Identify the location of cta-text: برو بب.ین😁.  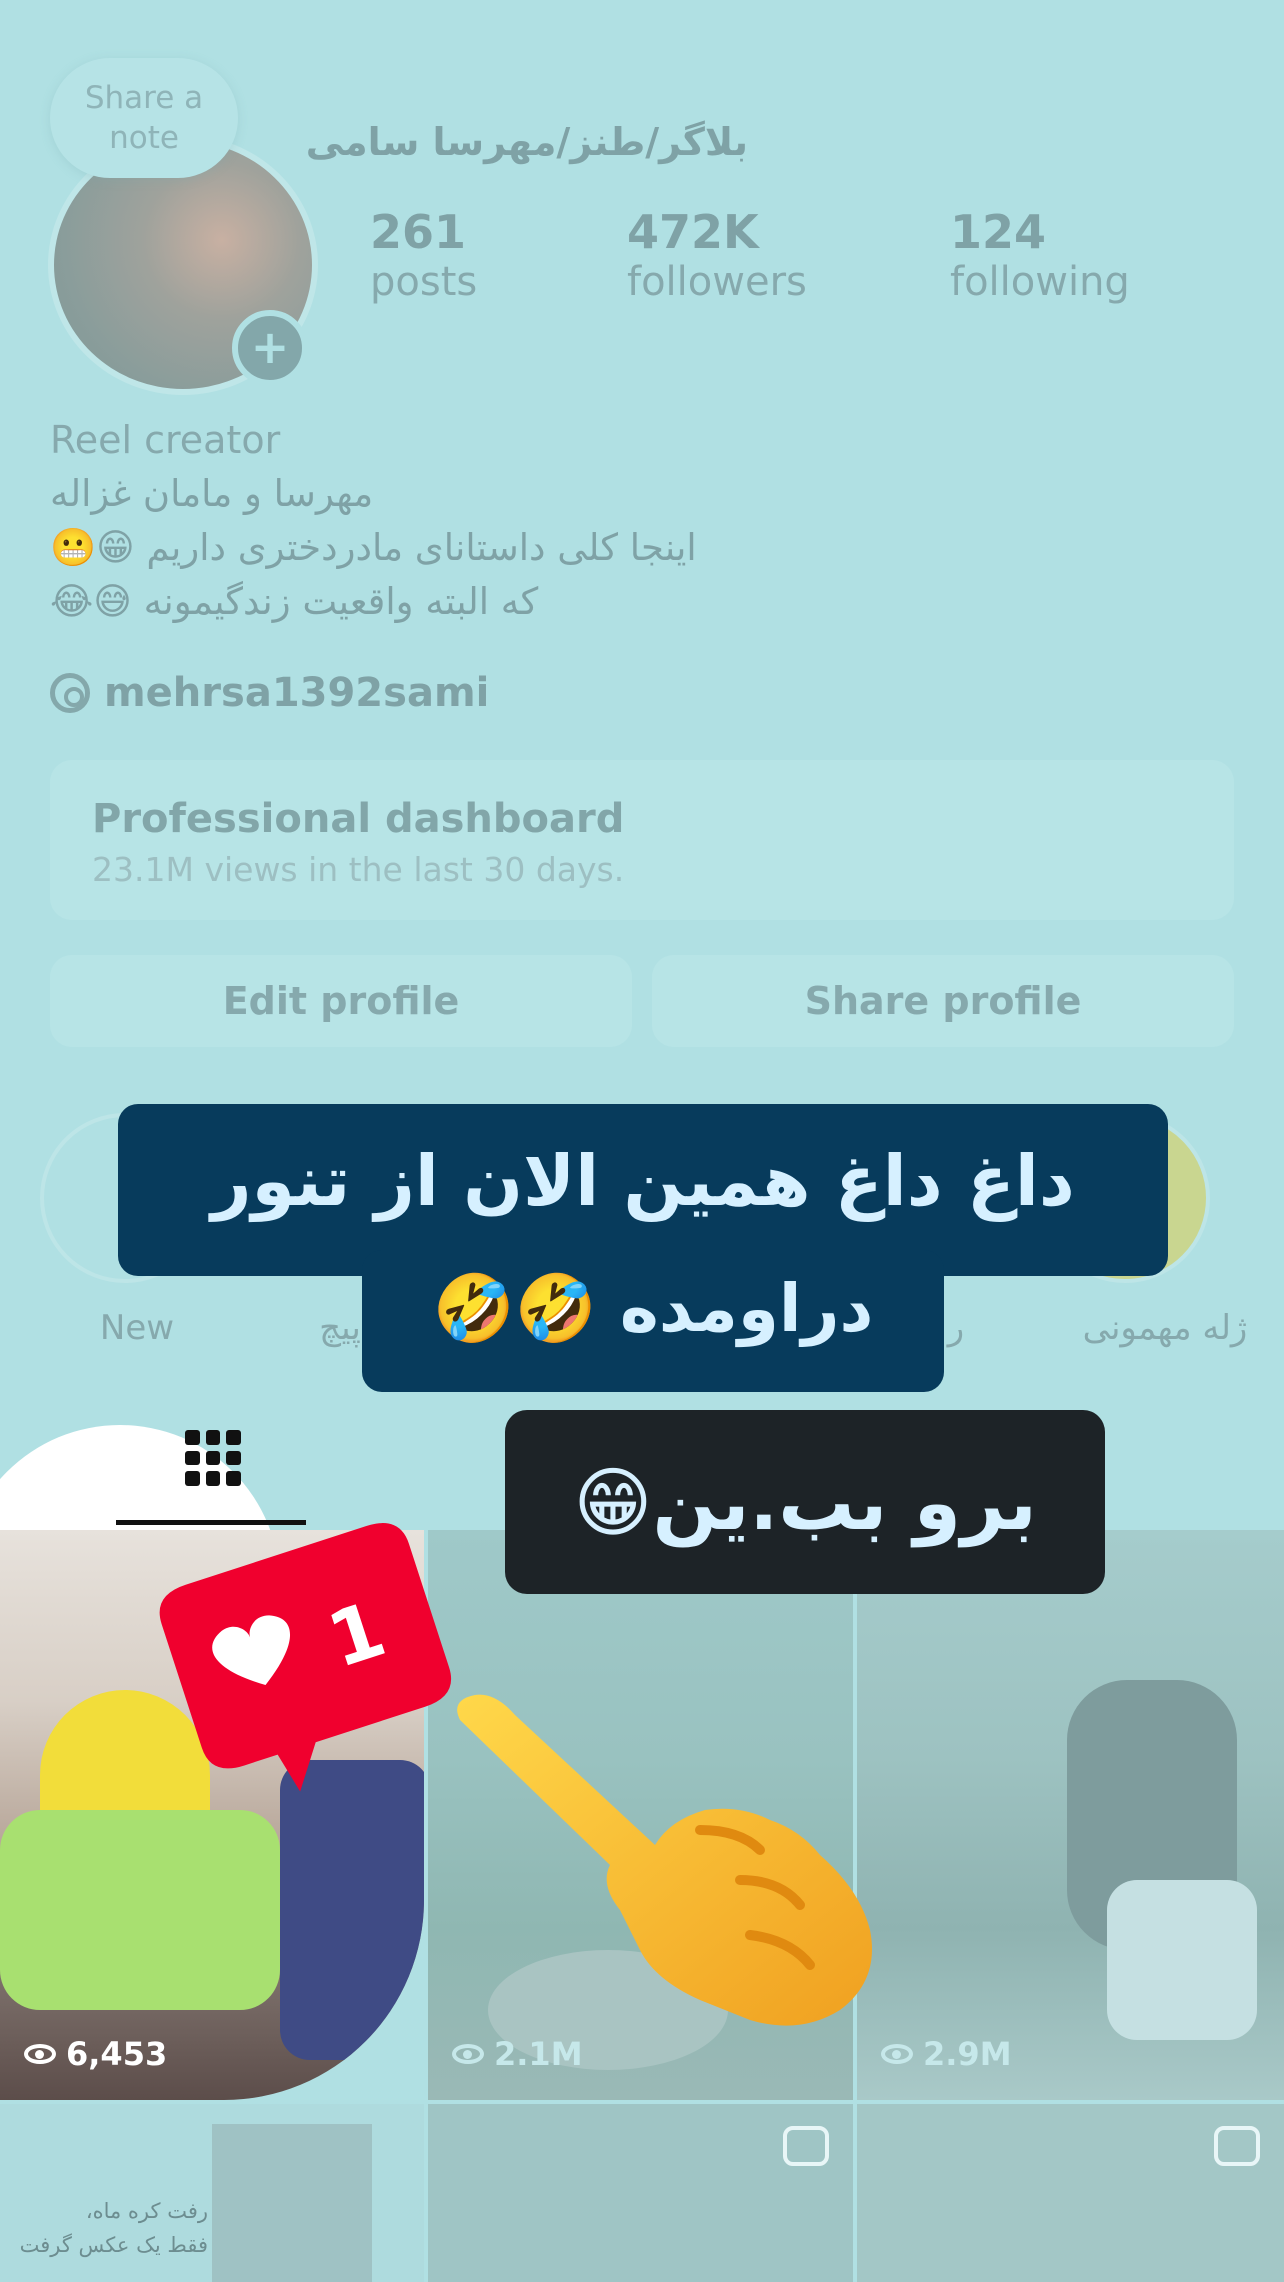
(805, 1502).